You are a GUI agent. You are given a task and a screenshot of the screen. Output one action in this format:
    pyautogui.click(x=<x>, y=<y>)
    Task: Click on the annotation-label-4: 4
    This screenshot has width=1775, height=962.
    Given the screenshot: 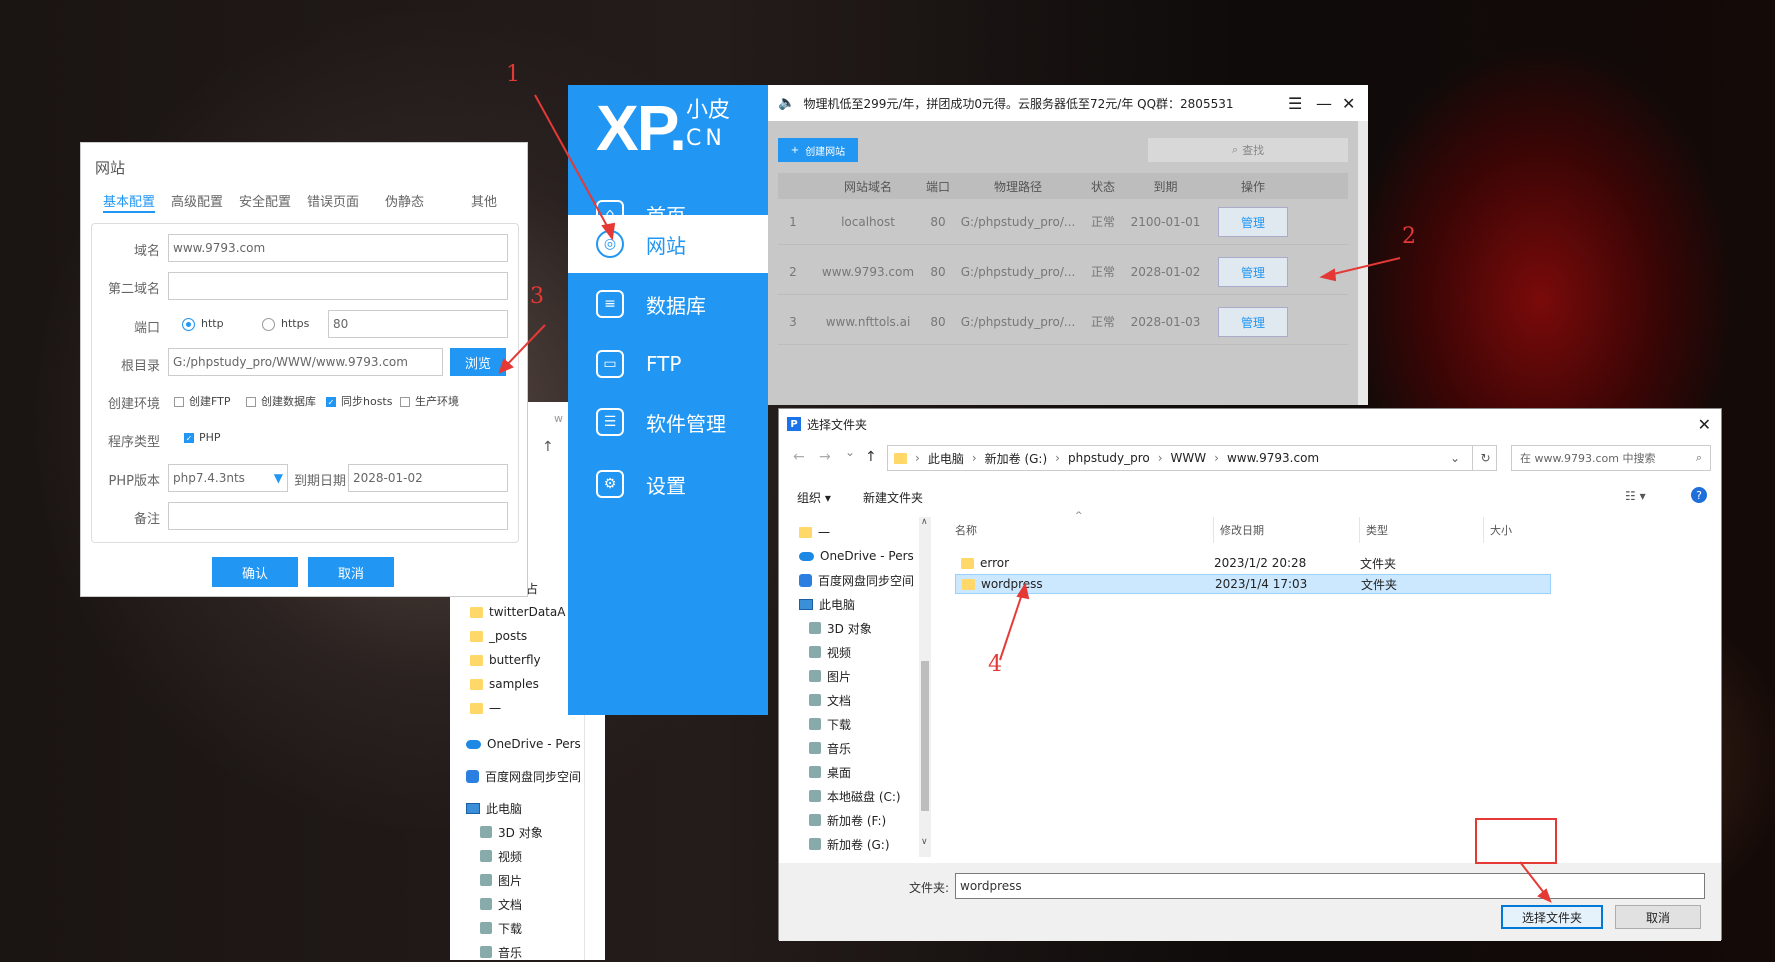 What is the action you would take?
    pyautogui.click(x=995, y=664)
    